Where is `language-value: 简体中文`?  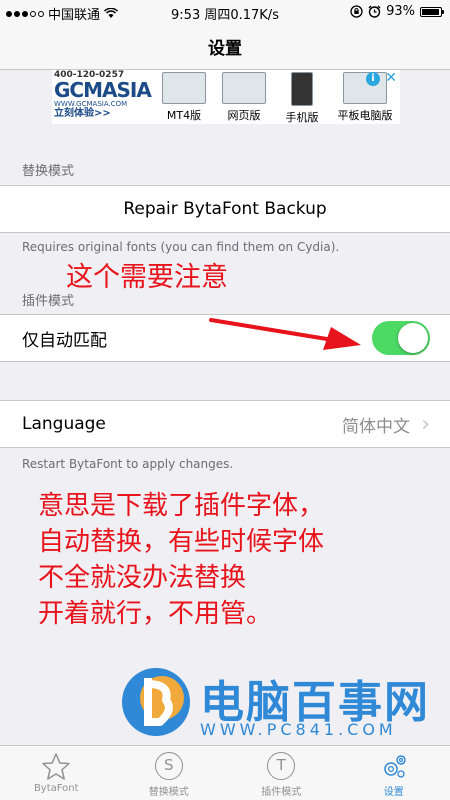 language-value: 简体中文 is located at coordinates (376, 426).